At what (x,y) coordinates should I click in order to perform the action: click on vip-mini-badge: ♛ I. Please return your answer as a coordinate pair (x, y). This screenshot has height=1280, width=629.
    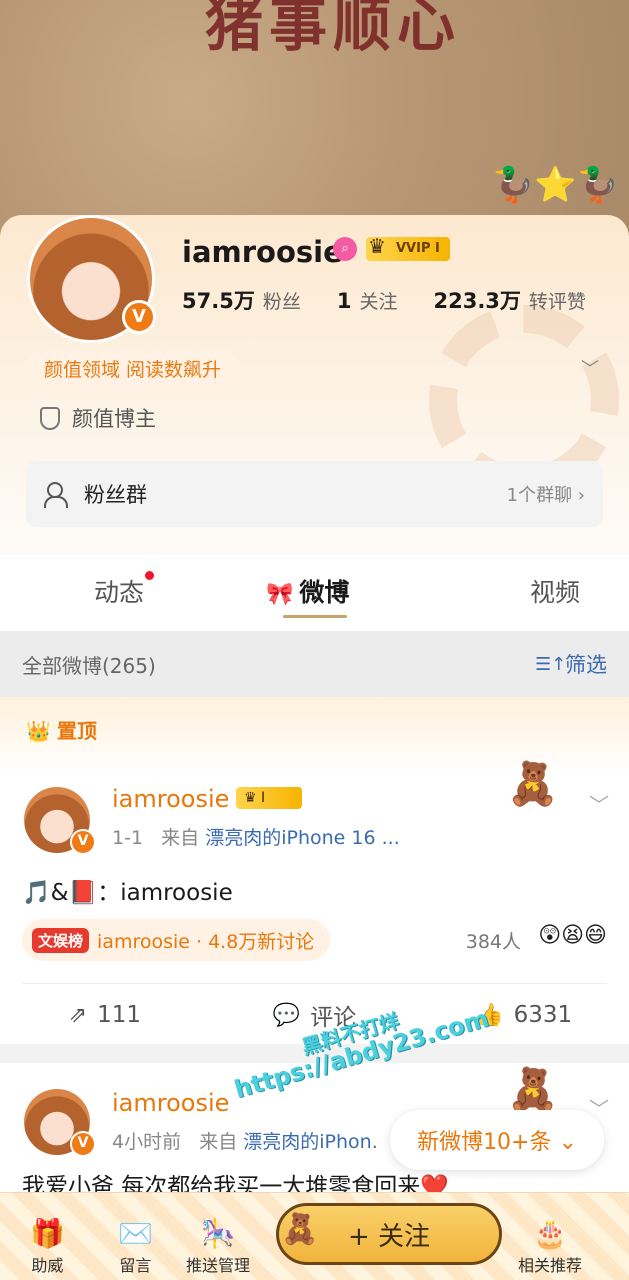
    Looking at the image, I should click on (269, 798).